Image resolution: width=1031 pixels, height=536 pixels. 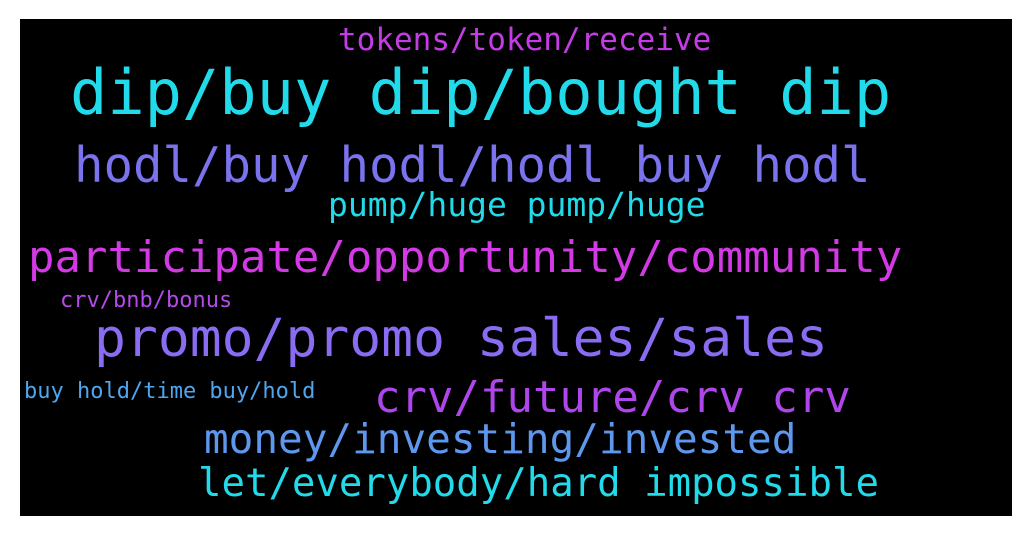 What do you see at coordinates (538, 483) in the screenshot?
I see `word-let-everybody-hard-impossible: let/everybody/hard impossible` at bounding box center [538, 483].